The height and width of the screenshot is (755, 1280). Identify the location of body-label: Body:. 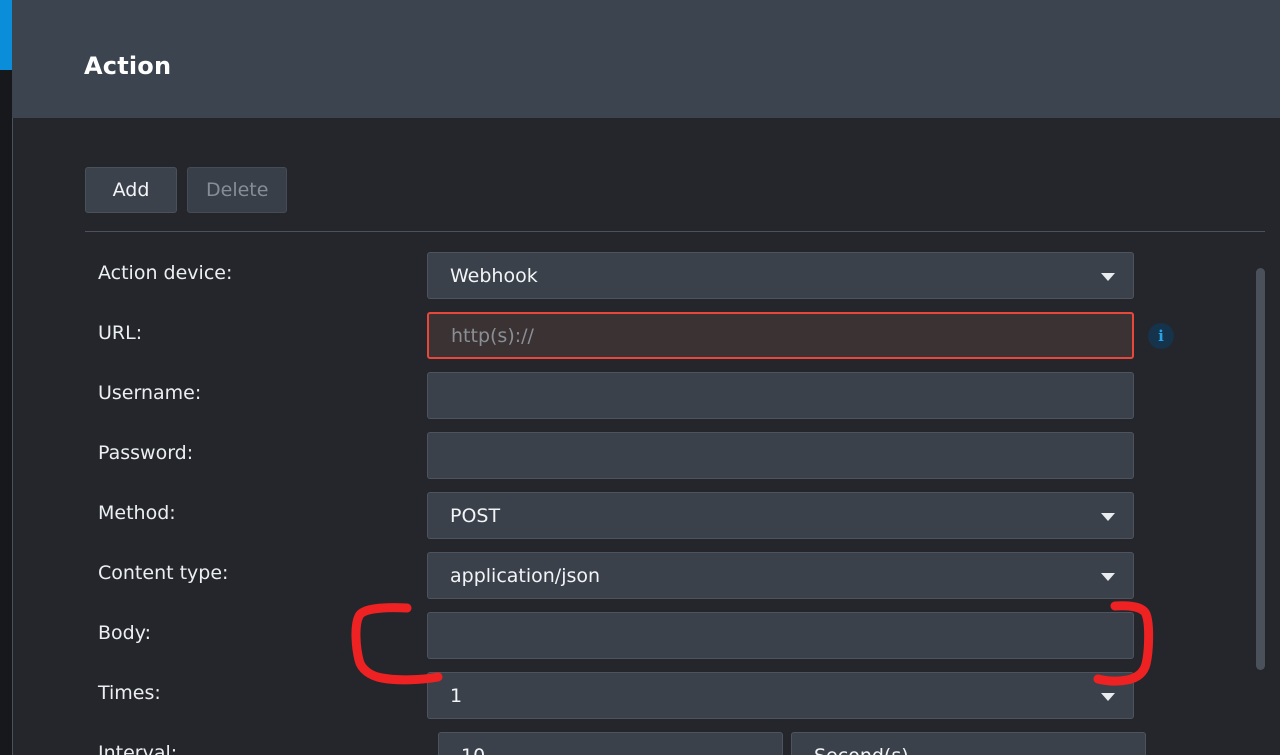
(124, 633).